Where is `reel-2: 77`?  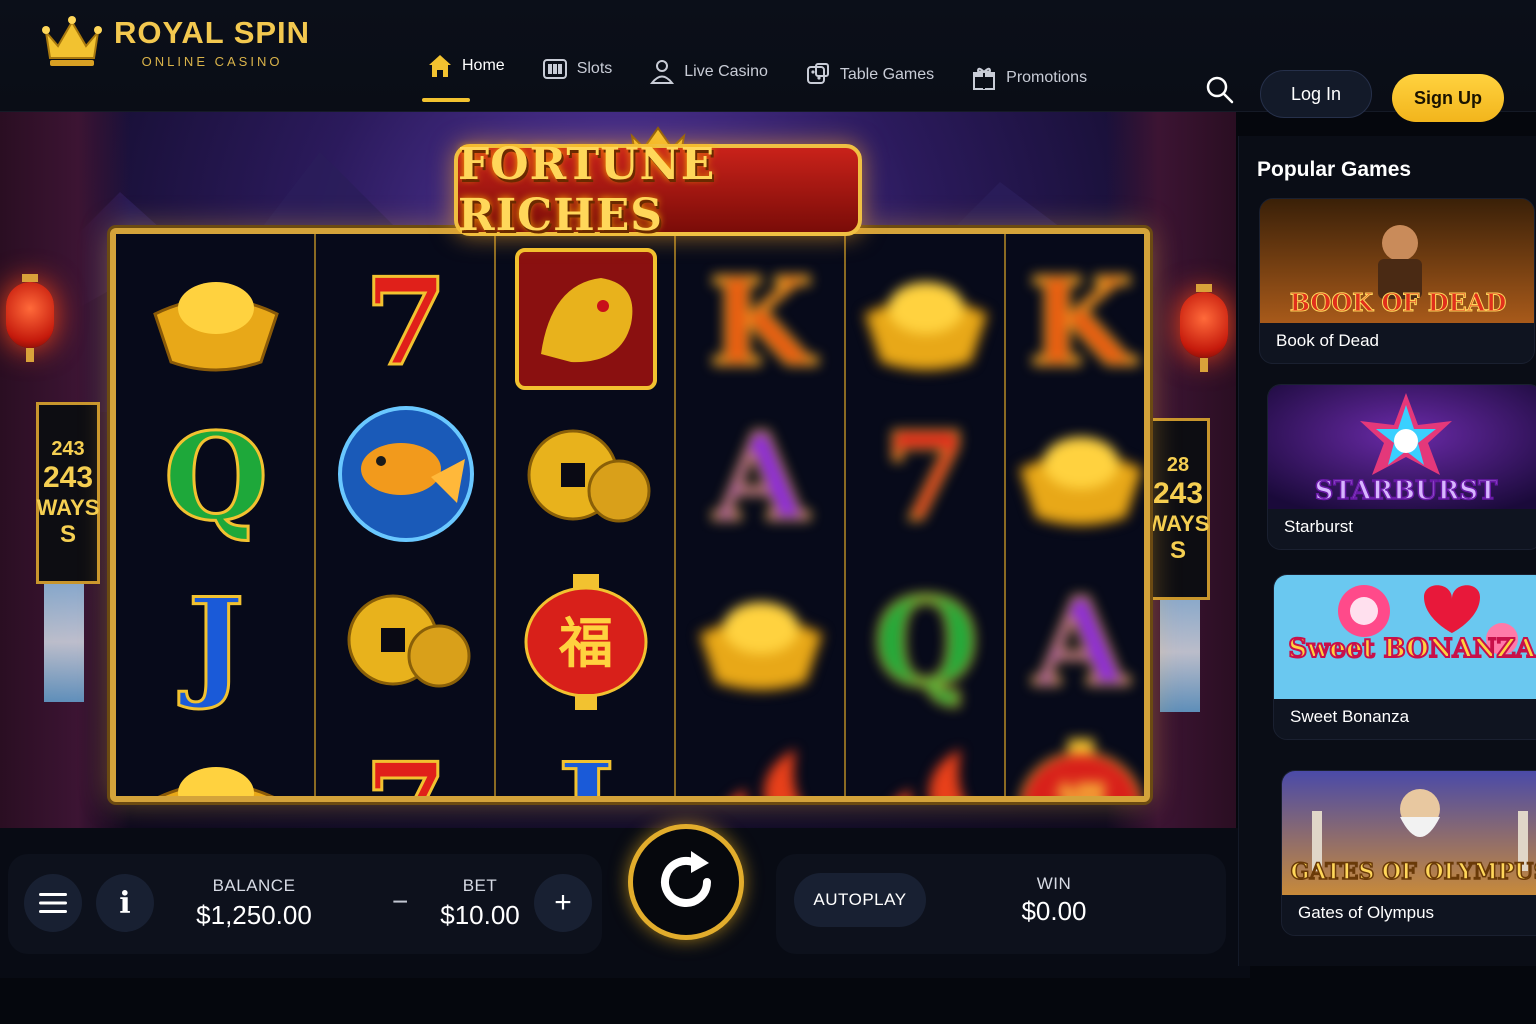
reel-2: 77 is located at coordinates (406, 515).